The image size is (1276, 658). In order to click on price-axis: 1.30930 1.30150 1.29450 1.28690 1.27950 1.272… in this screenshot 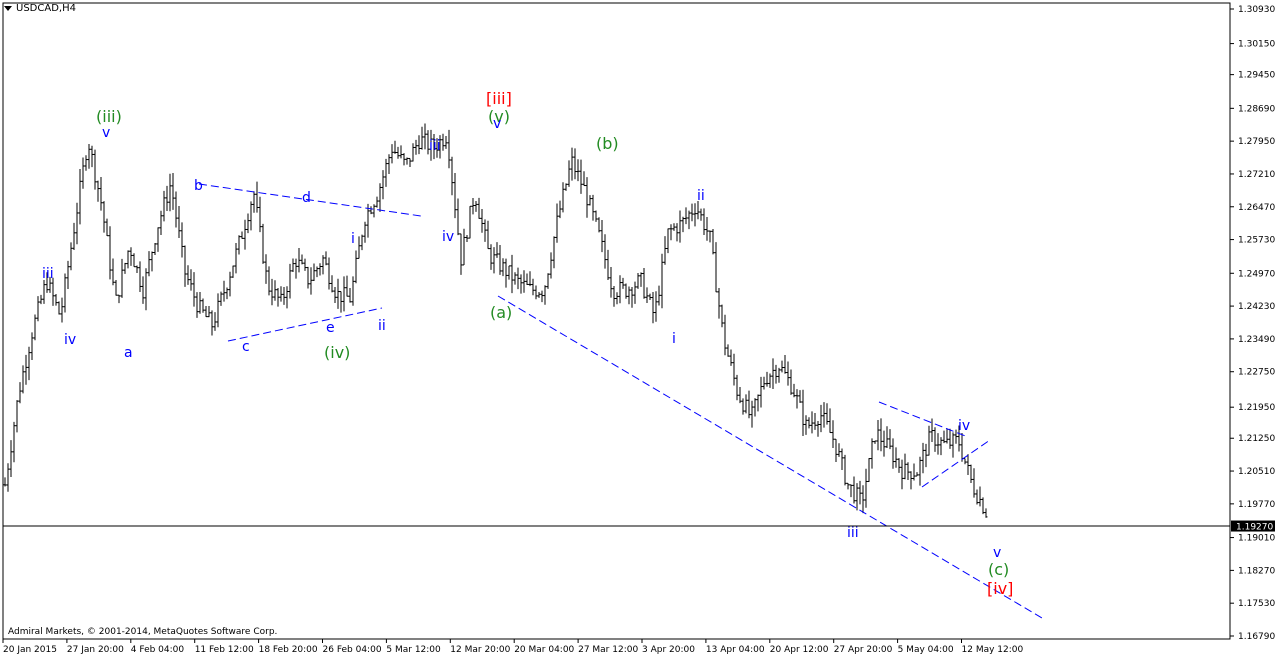, I will do `click(1252, 323)`.